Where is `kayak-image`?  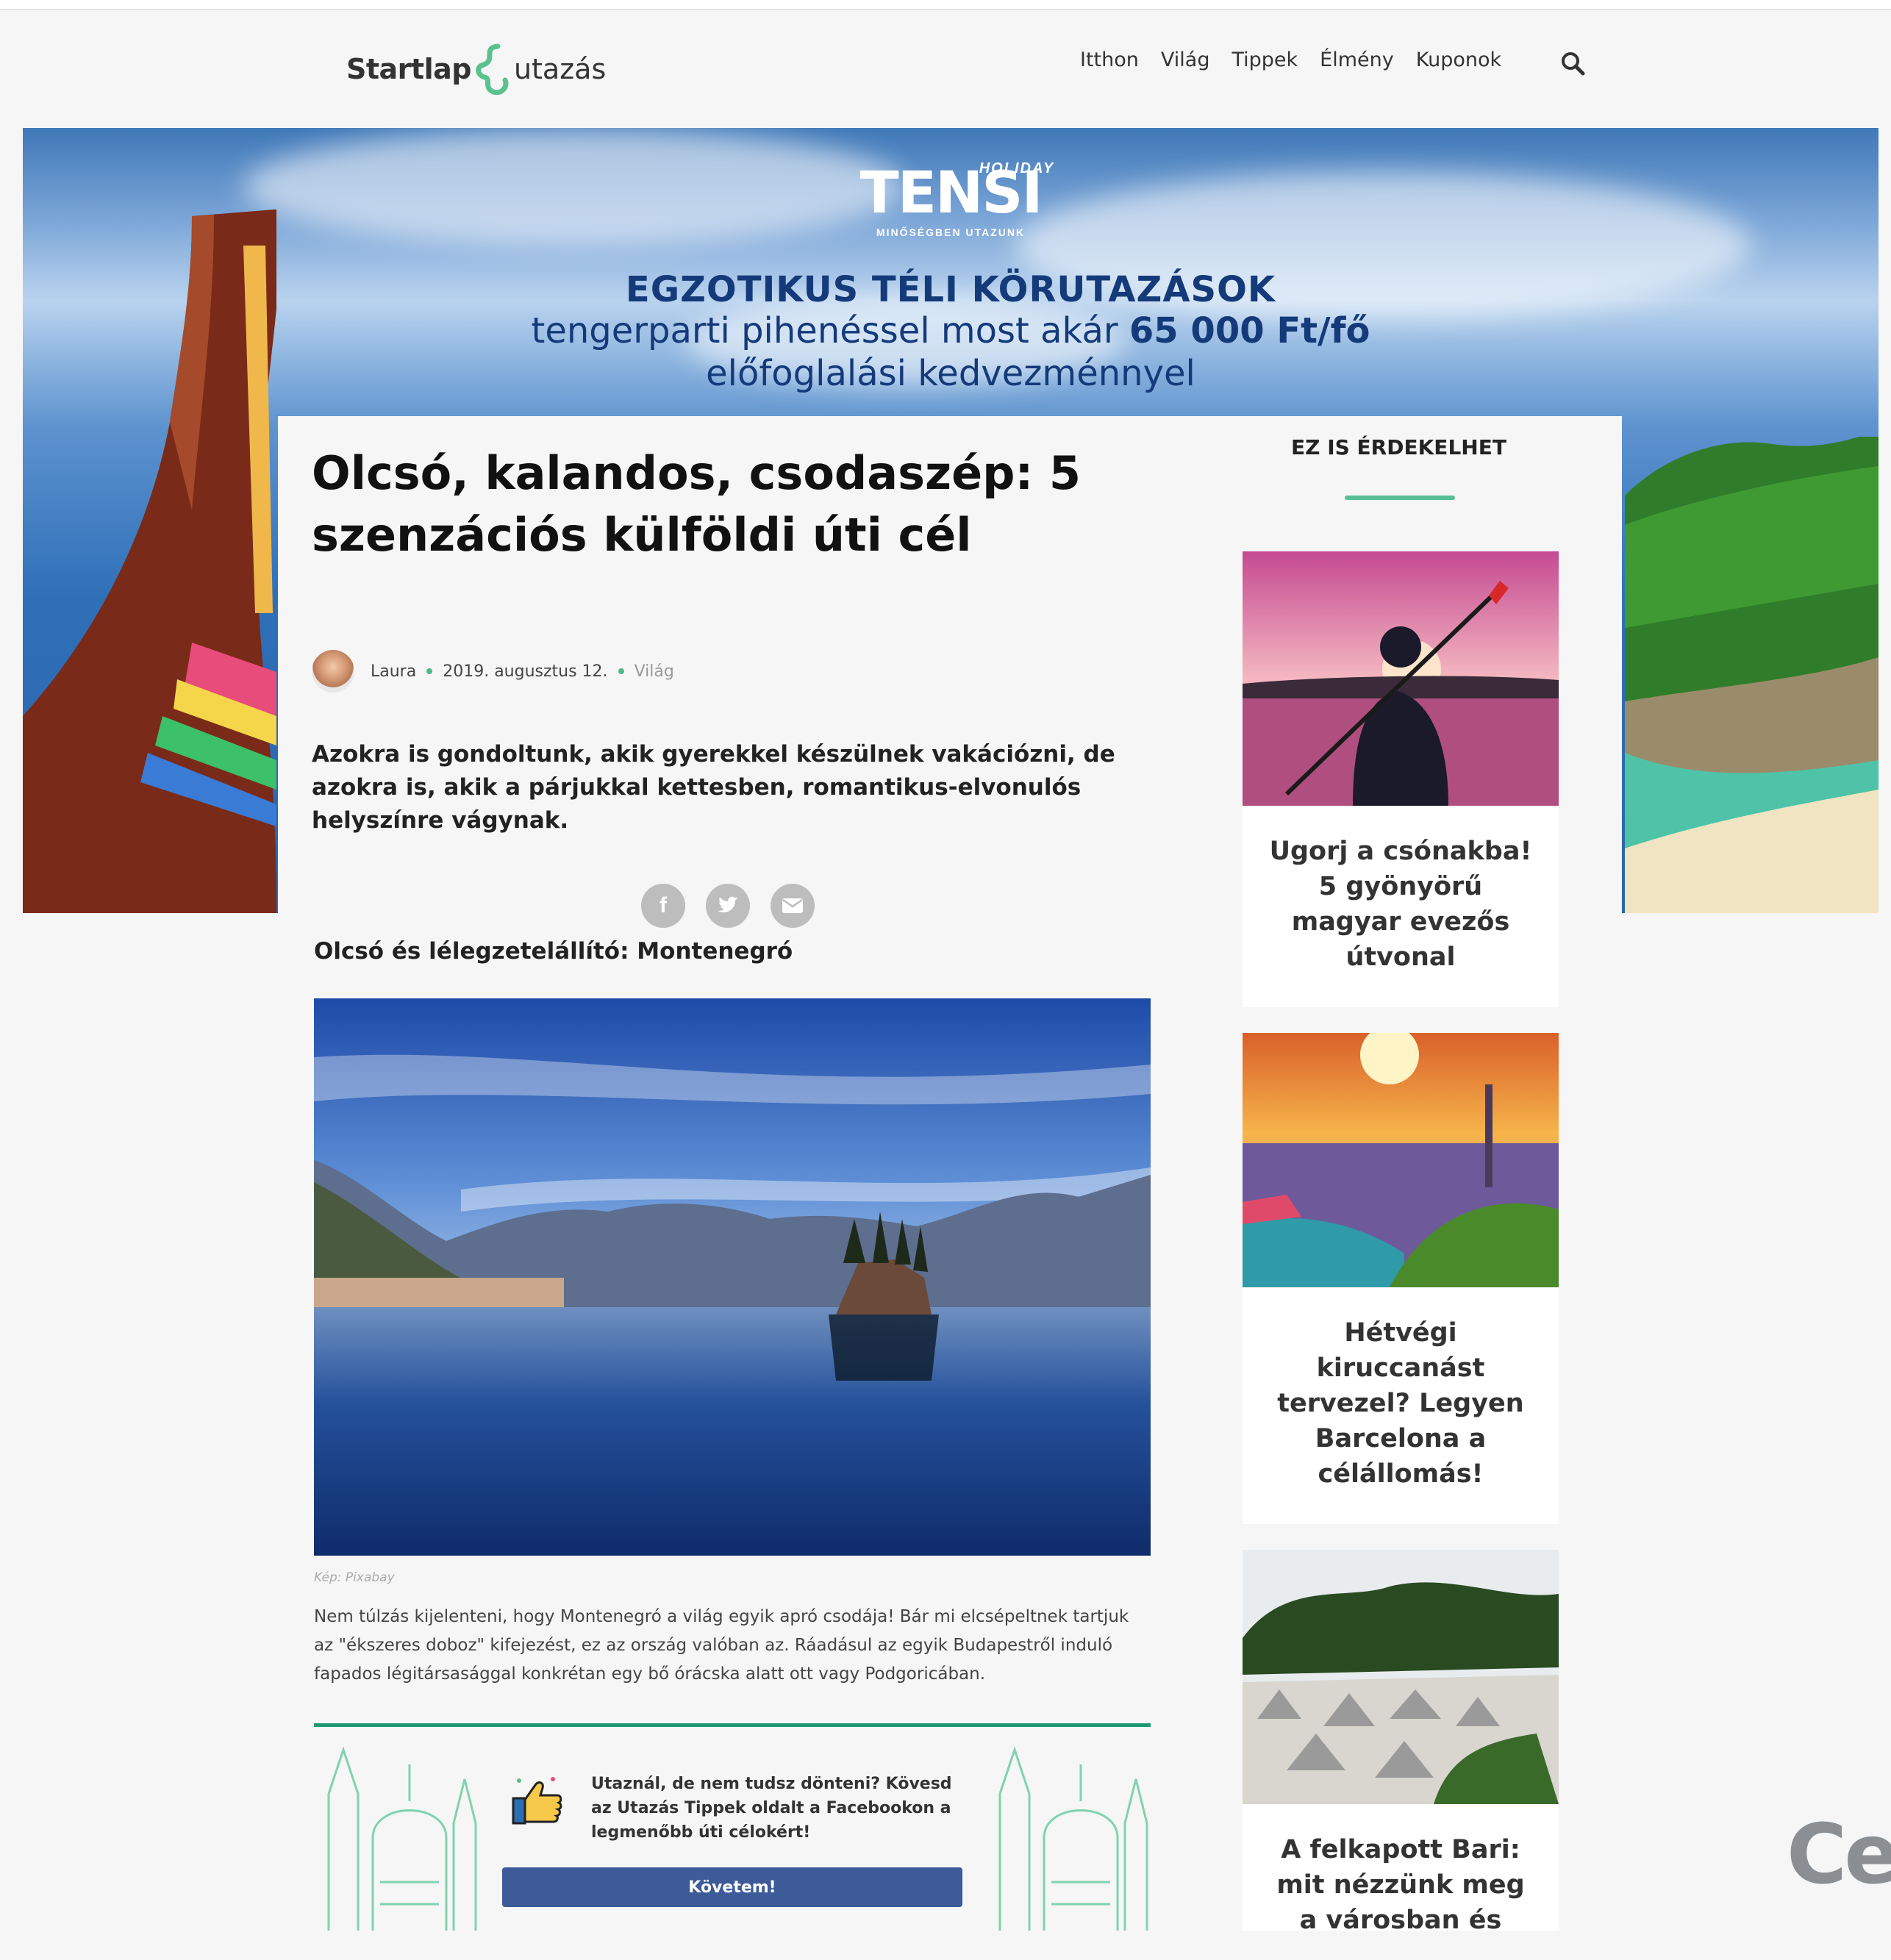
kayak-image is located at coordinates (1401, 678).